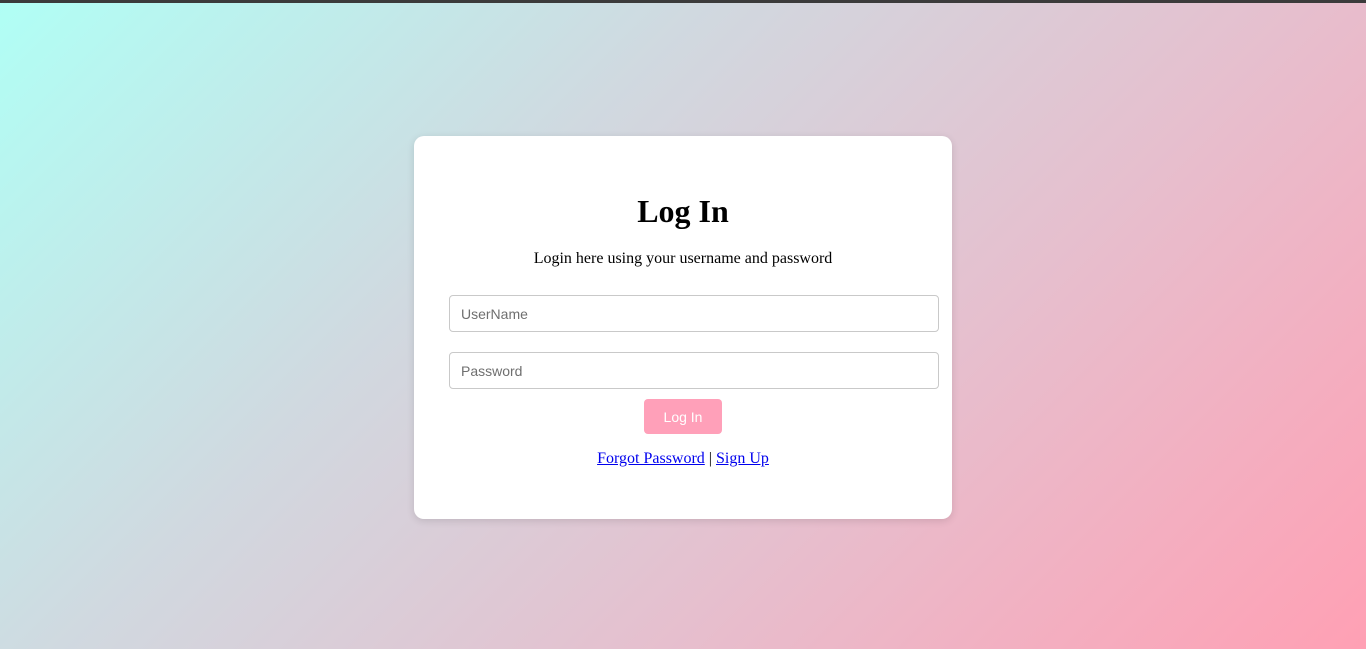 This screenshot has width=1366, height=649. What do you see at coordinates (742, 458) in the screenshot?
I see `sign-up-link: Sign Up` at bounding box center [742, 458].